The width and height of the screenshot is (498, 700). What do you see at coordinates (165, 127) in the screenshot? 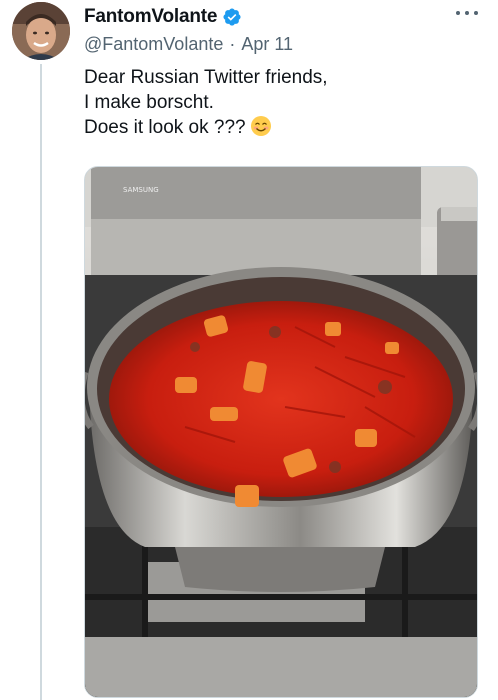
I see `tweet-line-3-text: Does it look ok ???` at bounding box center [165, 127].